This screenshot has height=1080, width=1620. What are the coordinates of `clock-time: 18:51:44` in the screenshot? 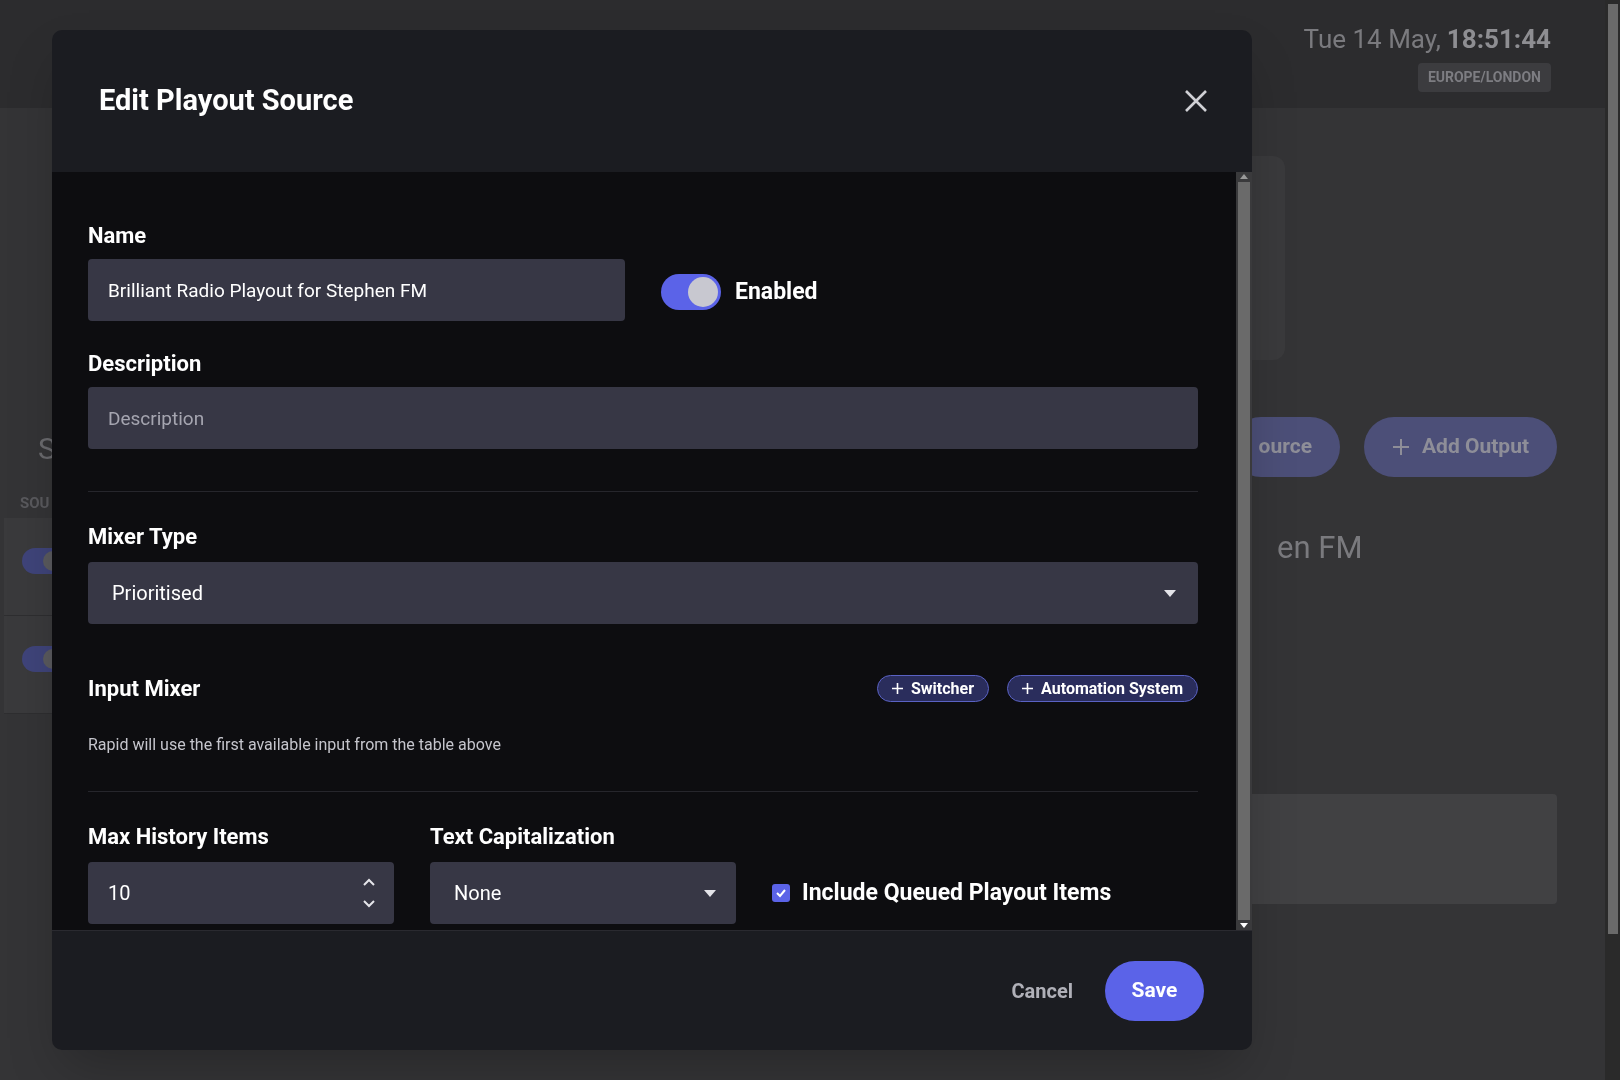 It's located at (1498, 39).